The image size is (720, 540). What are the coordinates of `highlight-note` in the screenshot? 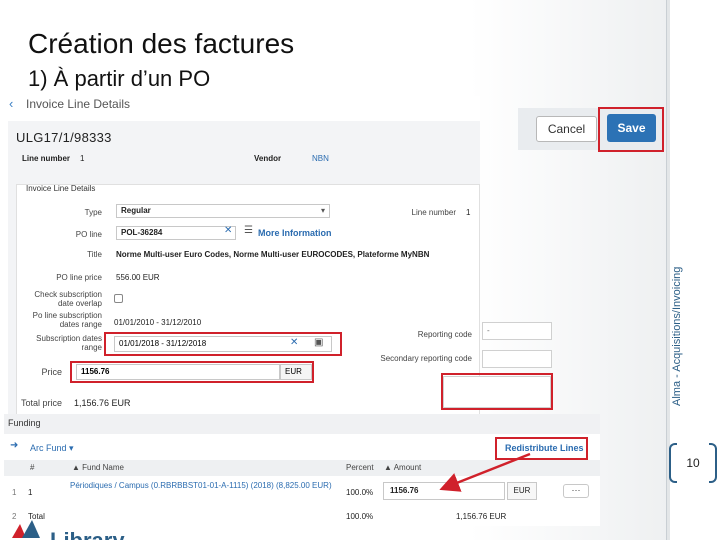 It's located at (497, 391).